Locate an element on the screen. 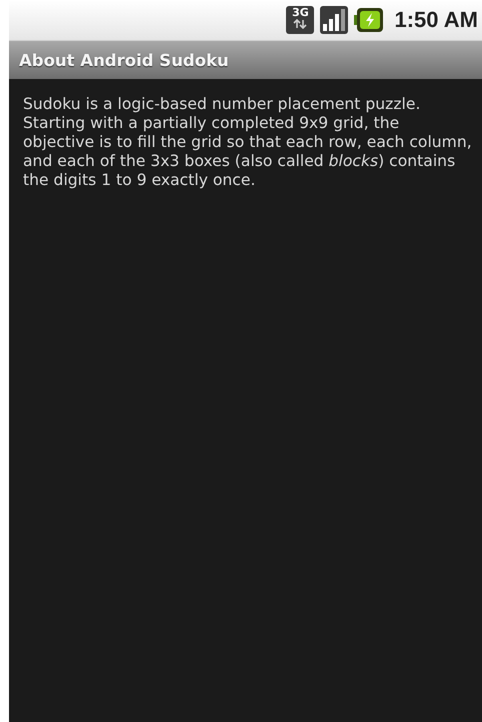 The width and height of the screenshot is (482, 722). battery-charging-icon is located at coordinates (369, 20).